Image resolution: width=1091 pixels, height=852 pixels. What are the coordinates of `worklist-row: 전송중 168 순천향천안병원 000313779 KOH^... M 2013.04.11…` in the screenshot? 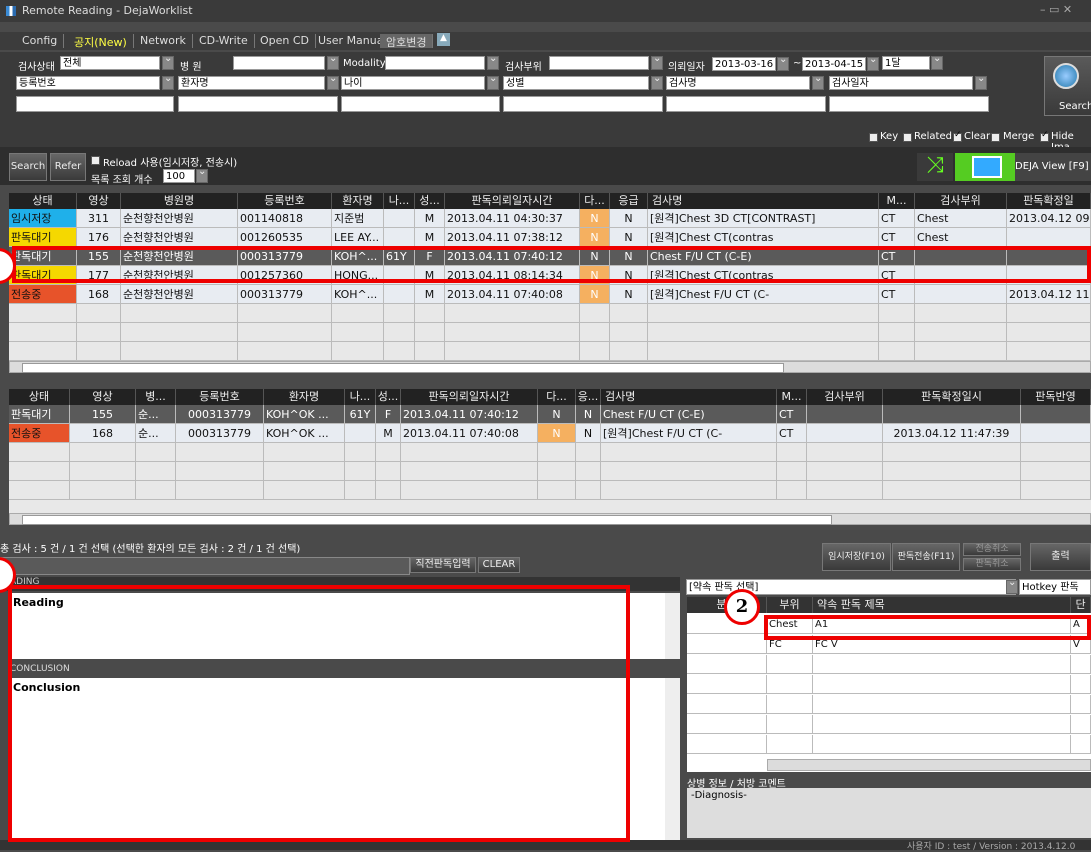 It's located at (550, 294).